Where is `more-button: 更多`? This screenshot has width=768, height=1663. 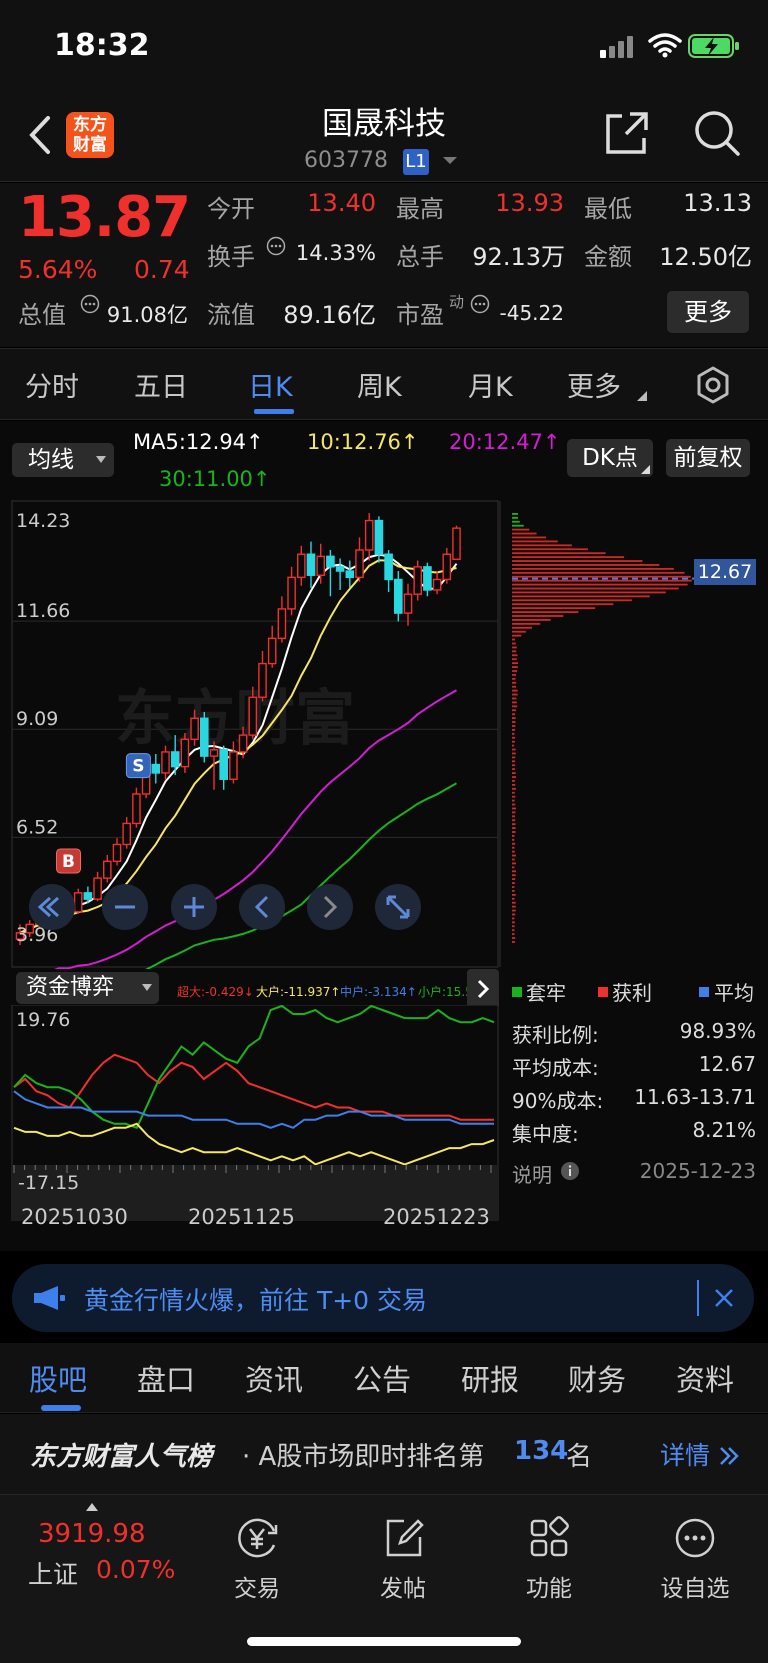
more-button: 更多 is located at coordinates (708, 312).